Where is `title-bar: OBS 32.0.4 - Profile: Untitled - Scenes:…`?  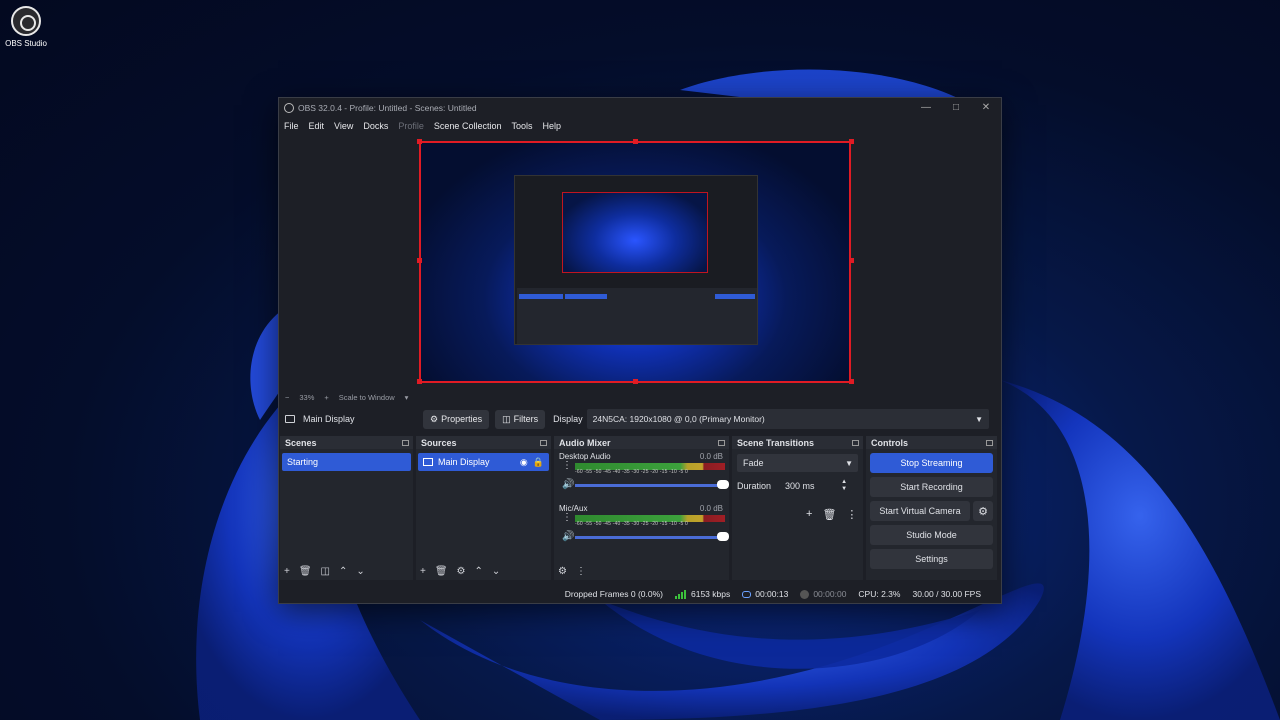
title-bar: OBS 32.0.4 - Profile: Untitled - Scenes:… is located at coordinates (640, 107).